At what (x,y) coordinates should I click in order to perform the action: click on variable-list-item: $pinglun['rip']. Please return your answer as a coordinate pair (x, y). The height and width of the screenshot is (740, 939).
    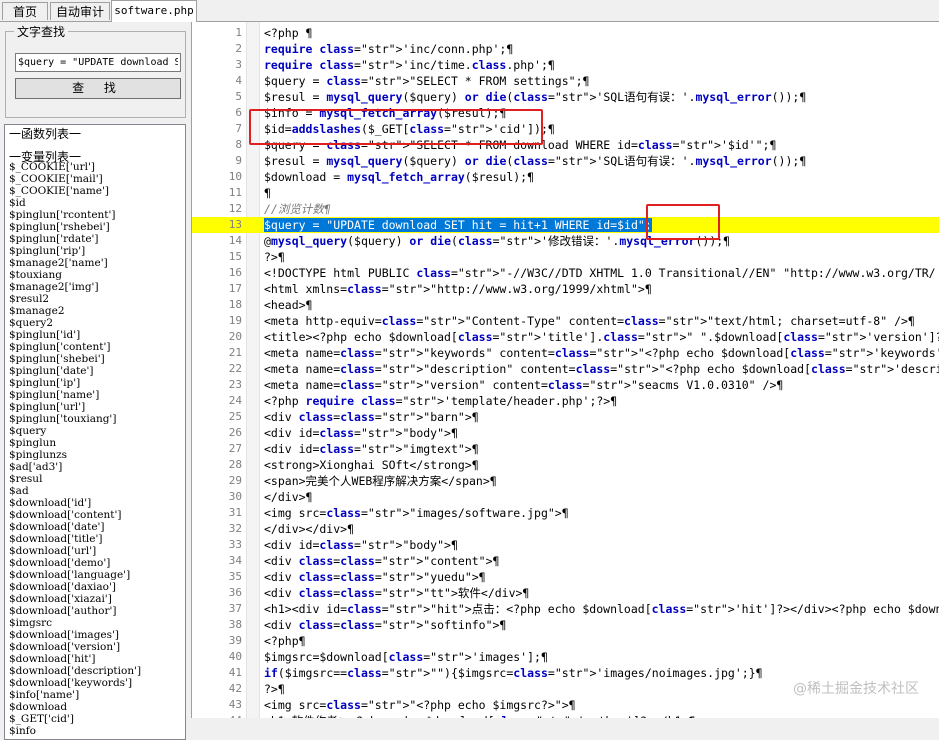
    Looking at the image, I should click on (75, 251).